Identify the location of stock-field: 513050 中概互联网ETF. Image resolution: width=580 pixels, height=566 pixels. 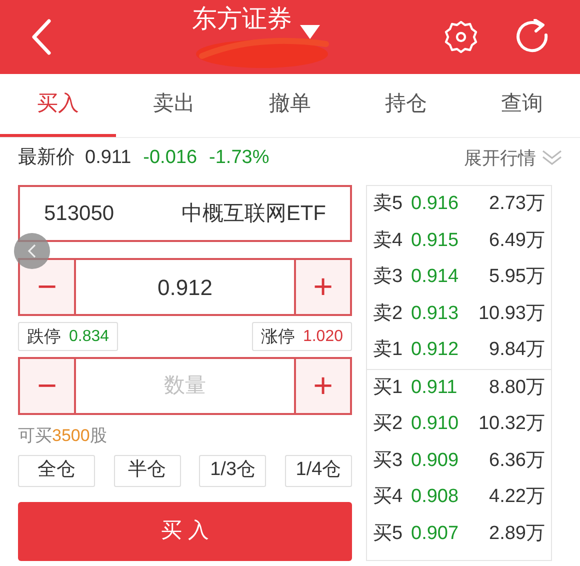
(185, 213).